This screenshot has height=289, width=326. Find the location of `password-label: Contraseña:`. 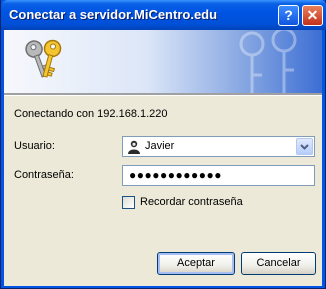

password-label: Contraseña: is located at coordinates (44, 175).